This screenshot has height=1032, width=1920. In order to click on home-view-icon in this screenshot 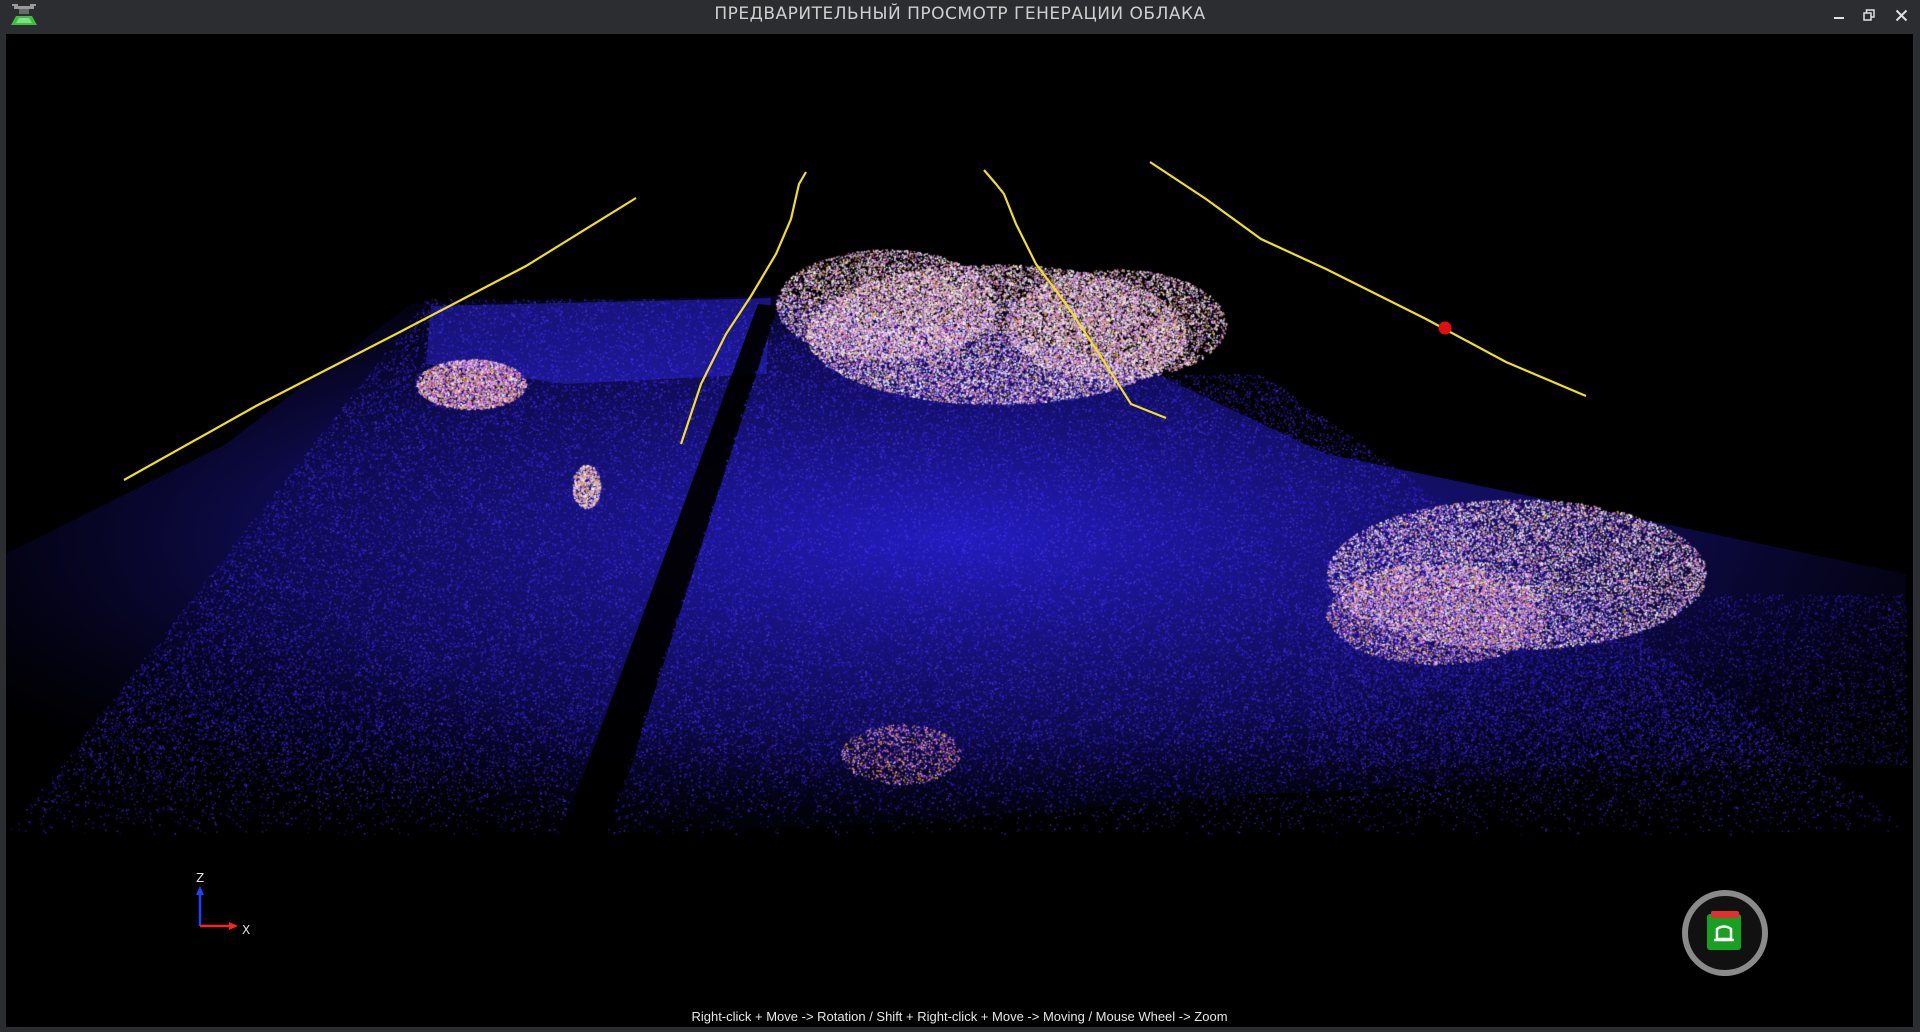, I will do `click(1724, 932)`.